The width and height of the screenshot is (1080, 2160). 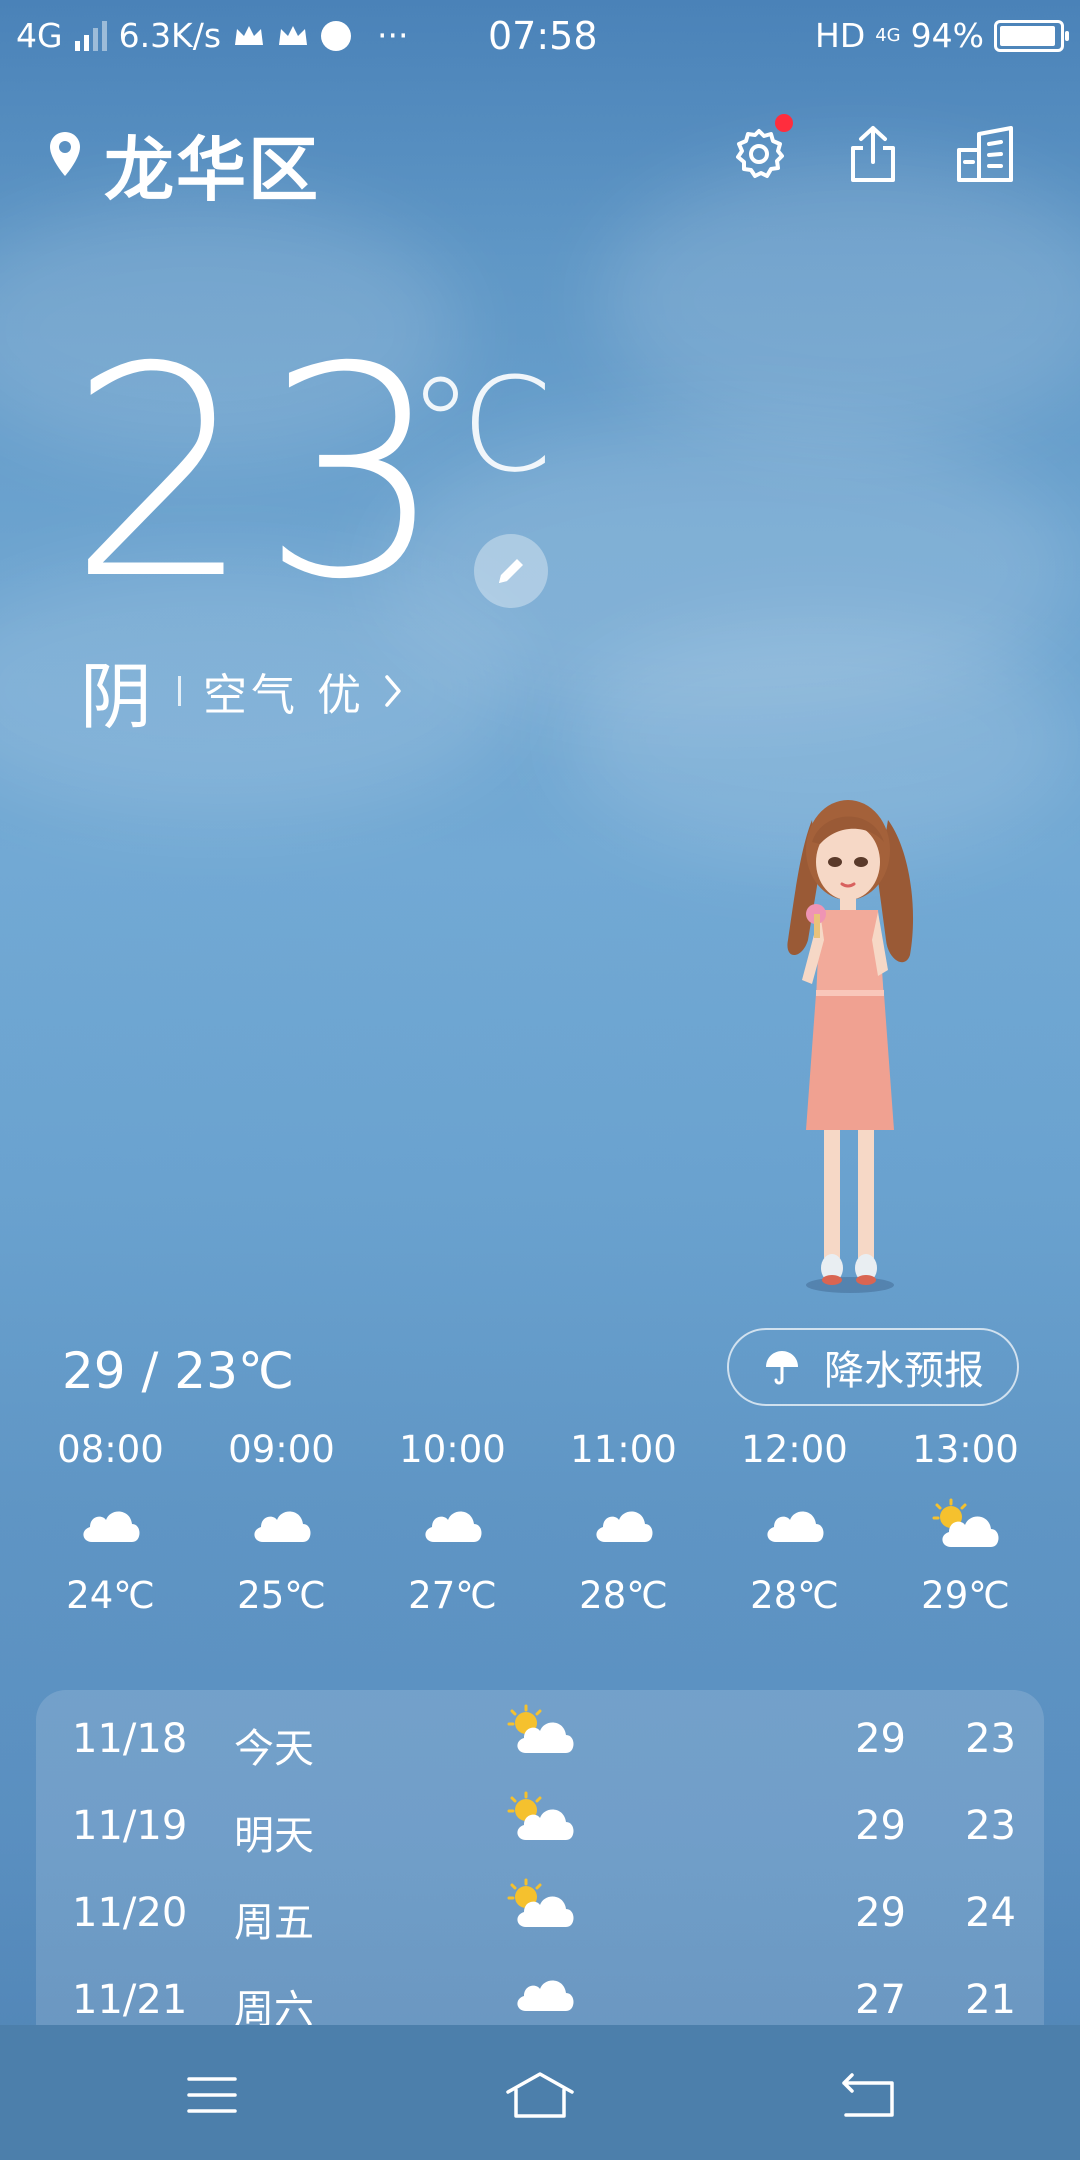 I want to click on divider, so click(x=180, y=690).